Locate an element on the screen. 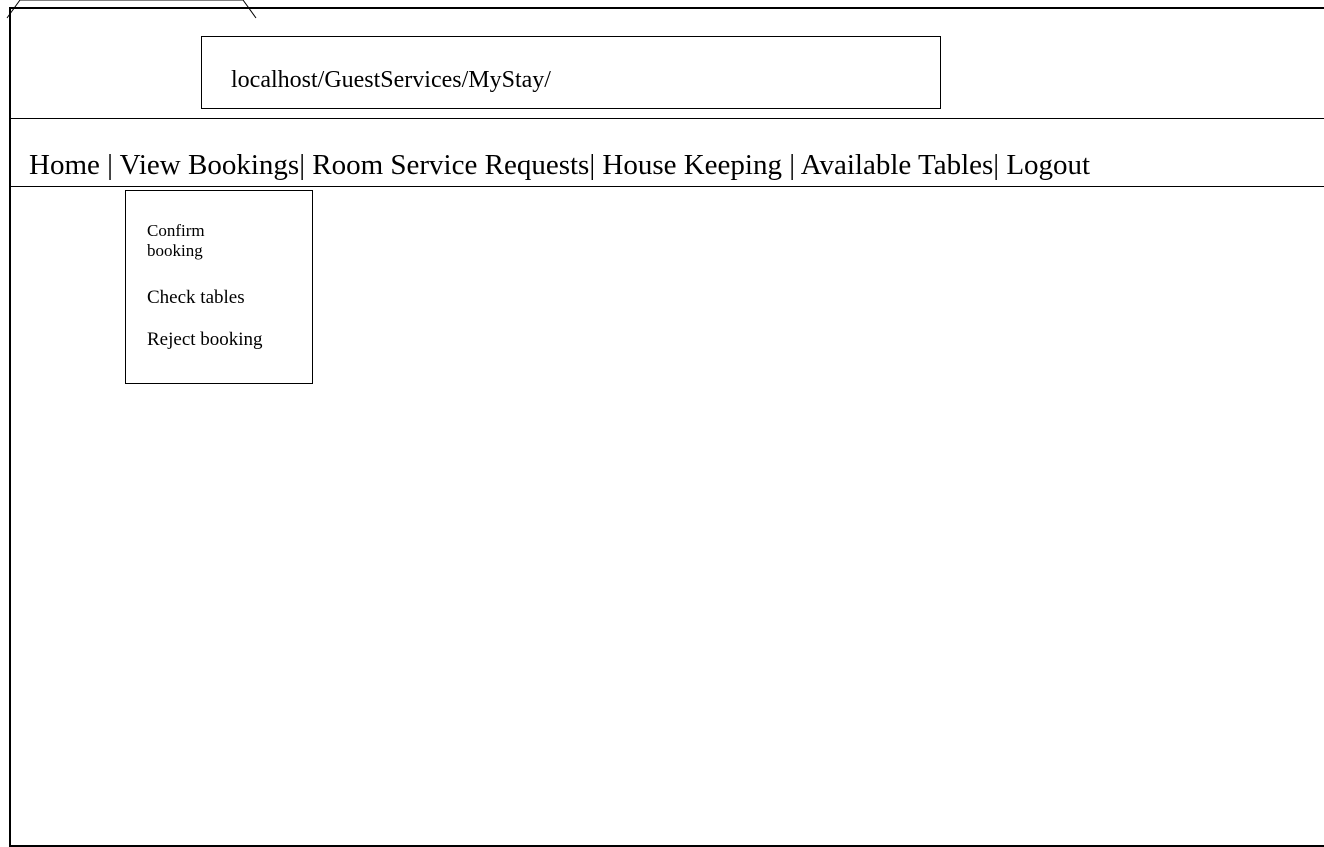 The width and height of the screenshot is (1324, 847). address-bar-url: localhost/GuestServices/MyStay/ is located at coordinates (391, 80).